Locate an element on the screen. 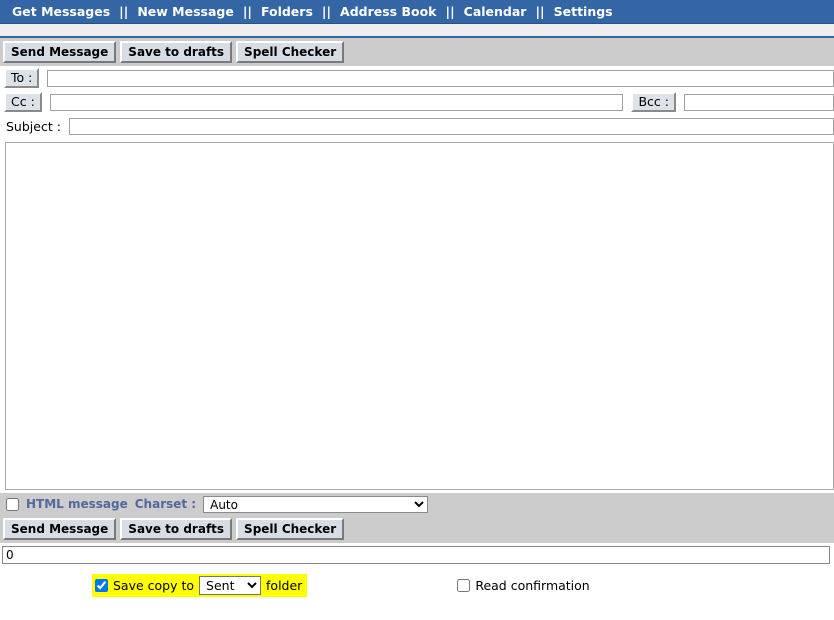 The image size is (834, 620). save-copy-suffix-label: folder is located at coordinates (284, 585).